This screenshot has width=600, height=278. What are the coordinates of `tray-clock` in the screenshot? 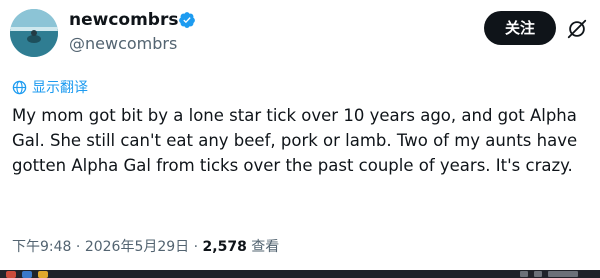 It's located at (563, 274).